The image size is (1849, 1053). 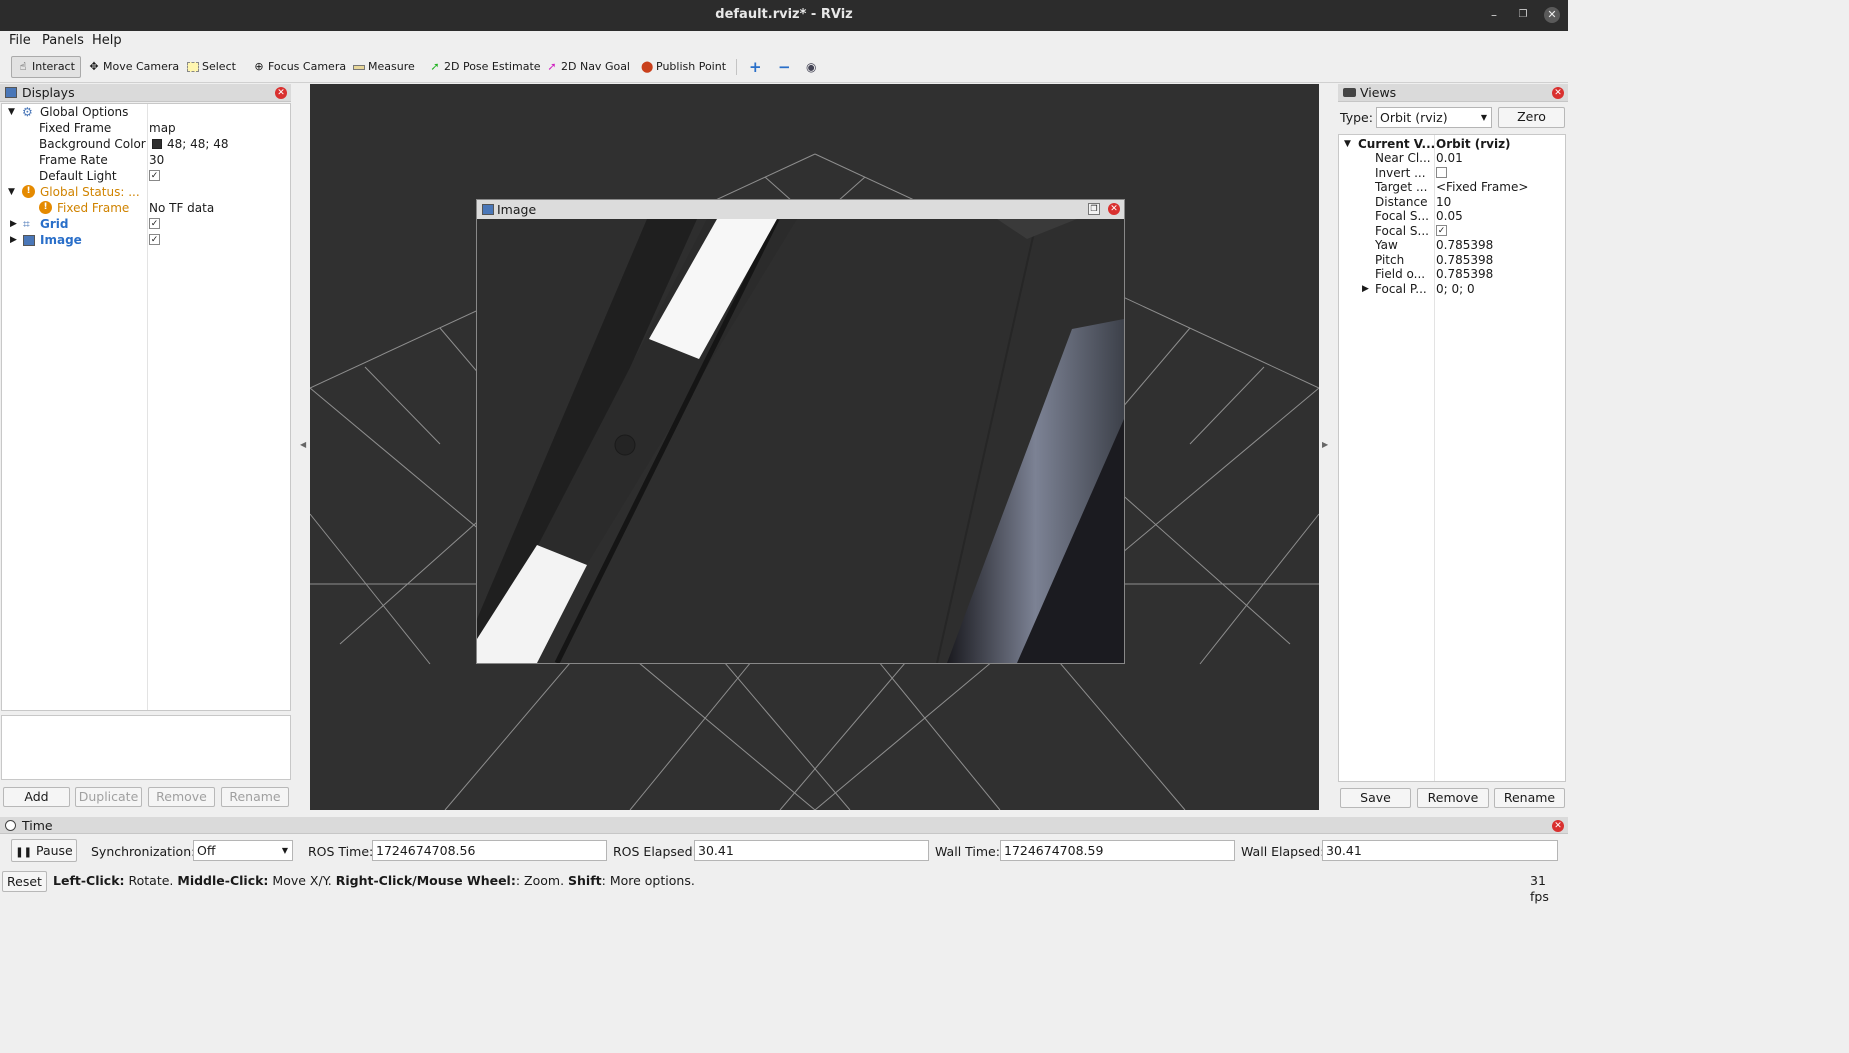 What do you see at coordinates (198, 144) in the screenshot?
I see `background-color-value: 48; 48; 48` at bounding box center [198, 144].